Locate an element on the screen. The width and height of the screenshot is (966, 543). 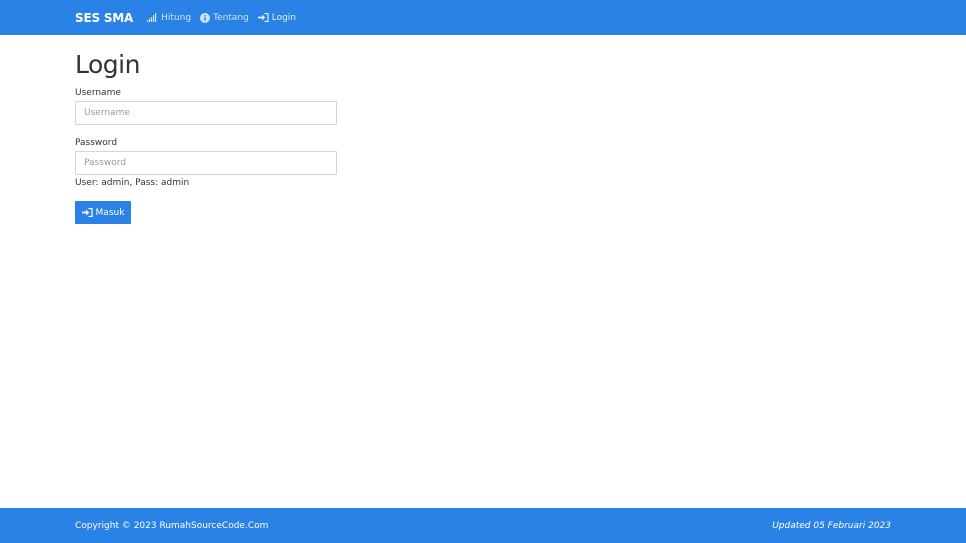
brand-link: SES SMA is located at coordinates (104, 18).